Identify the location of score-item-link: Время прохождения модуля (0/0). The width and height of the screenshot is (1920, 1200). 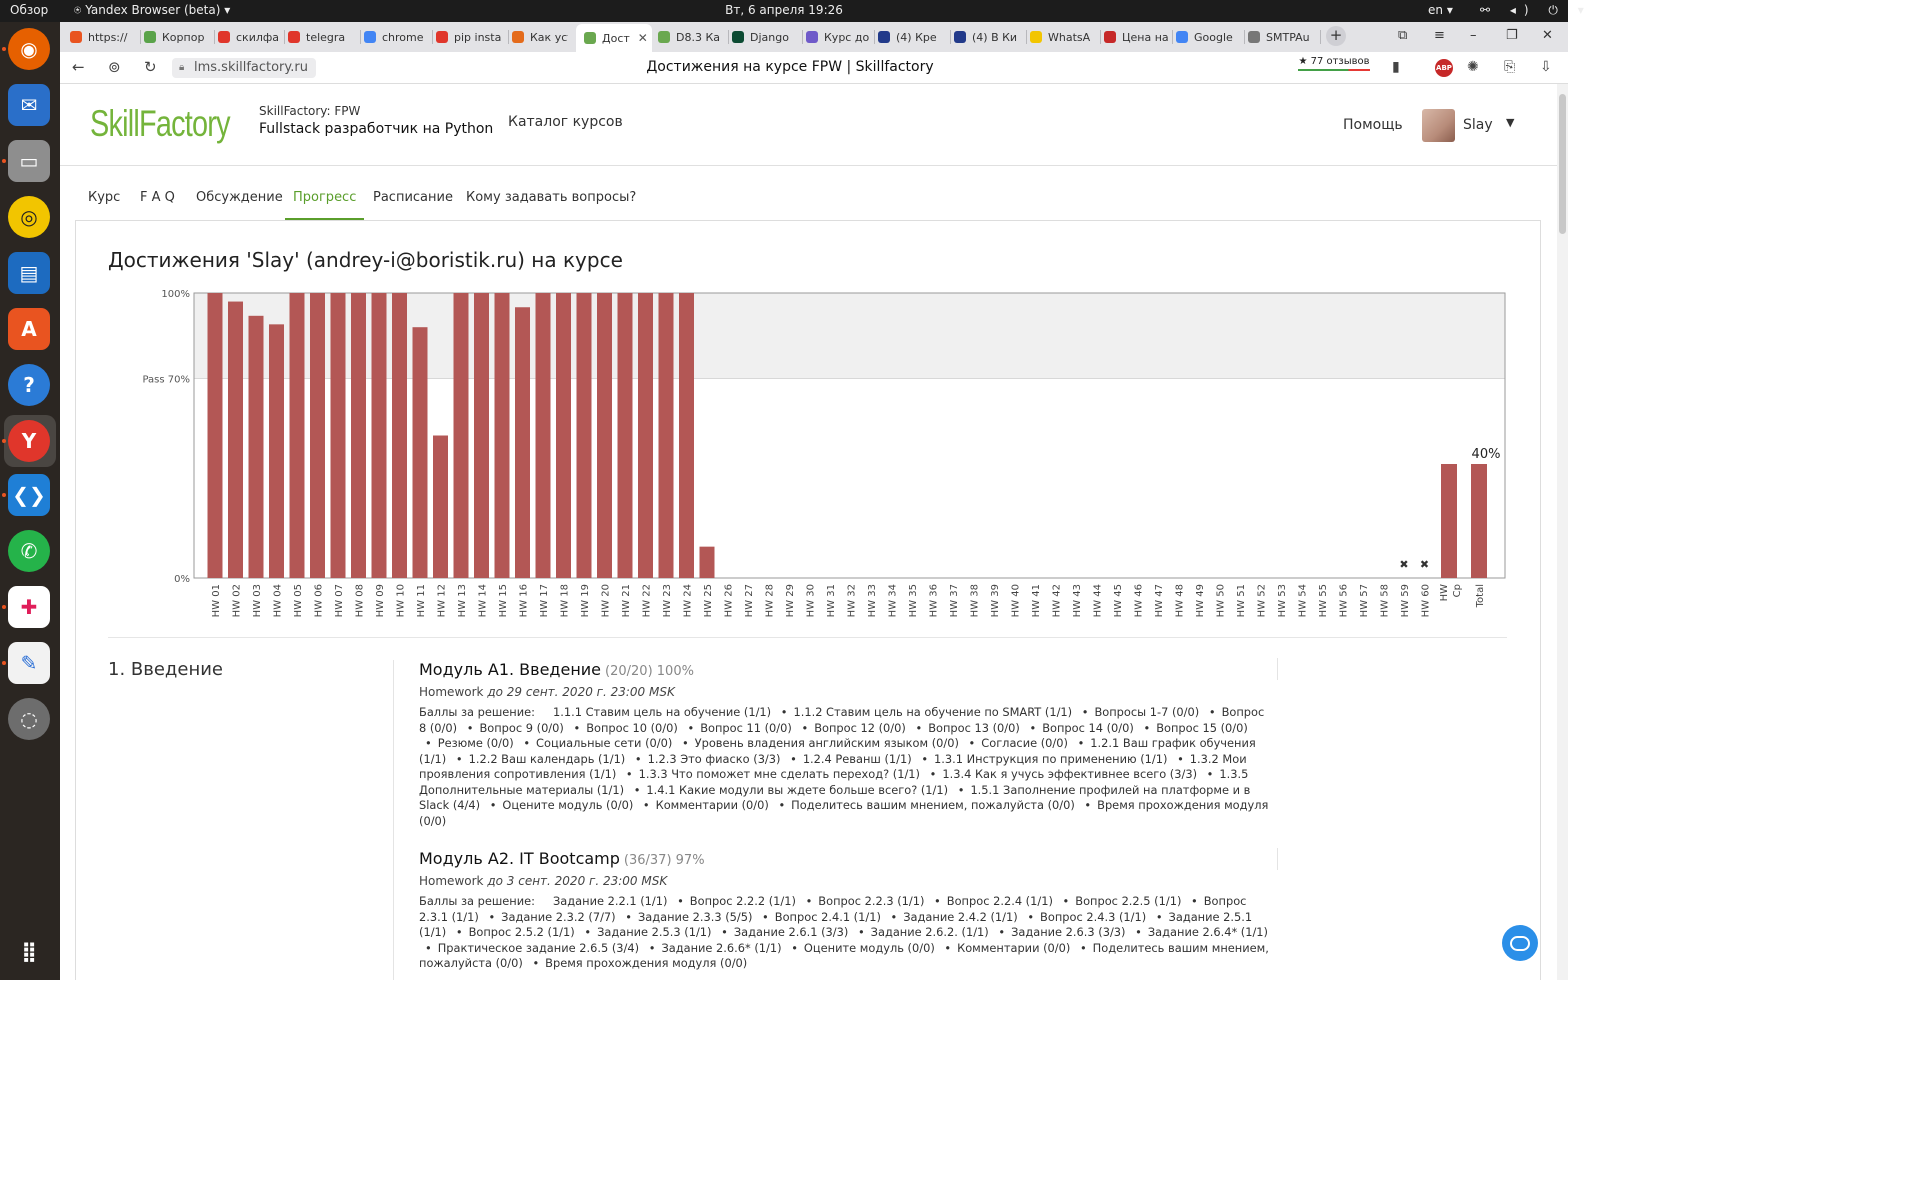
(646, 963).